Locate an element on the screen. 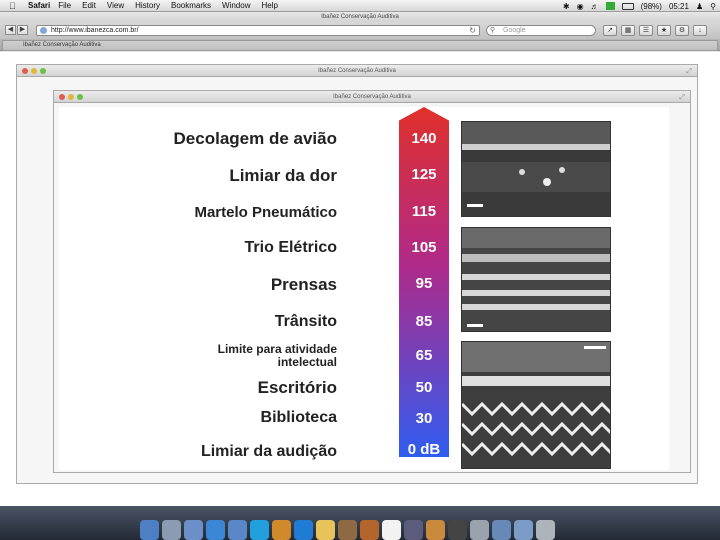  trash-icon is located at coordinates (545, 530).